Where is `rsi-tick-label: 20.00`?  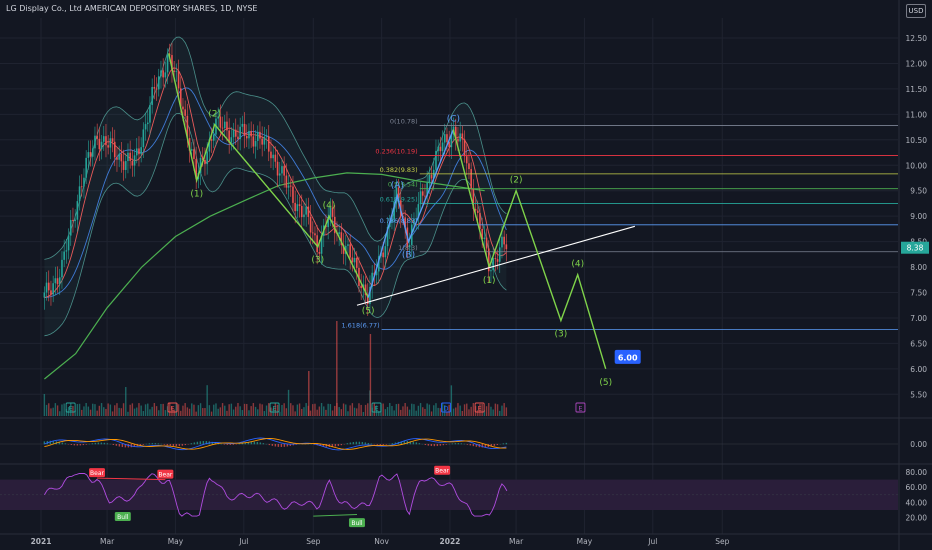 rsi-tick-label: 20.00 is located at coordinates (917, 518).